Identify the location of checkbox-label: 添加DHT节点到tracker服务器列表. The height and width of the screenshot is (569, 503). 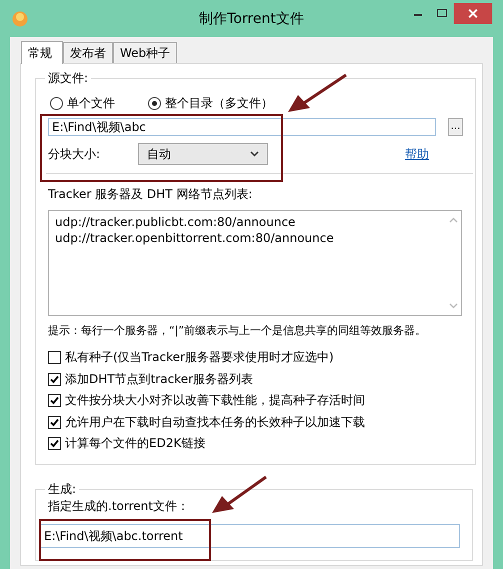
(159, 379).